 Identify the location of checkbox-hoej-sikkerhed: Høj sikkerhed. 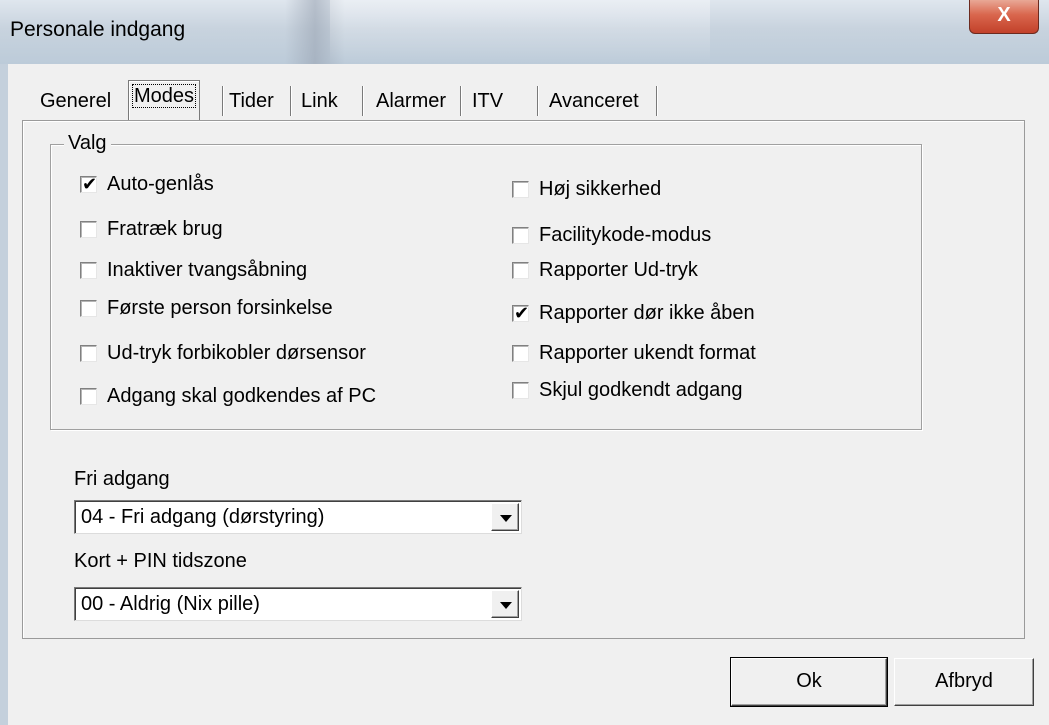
(586, 189).